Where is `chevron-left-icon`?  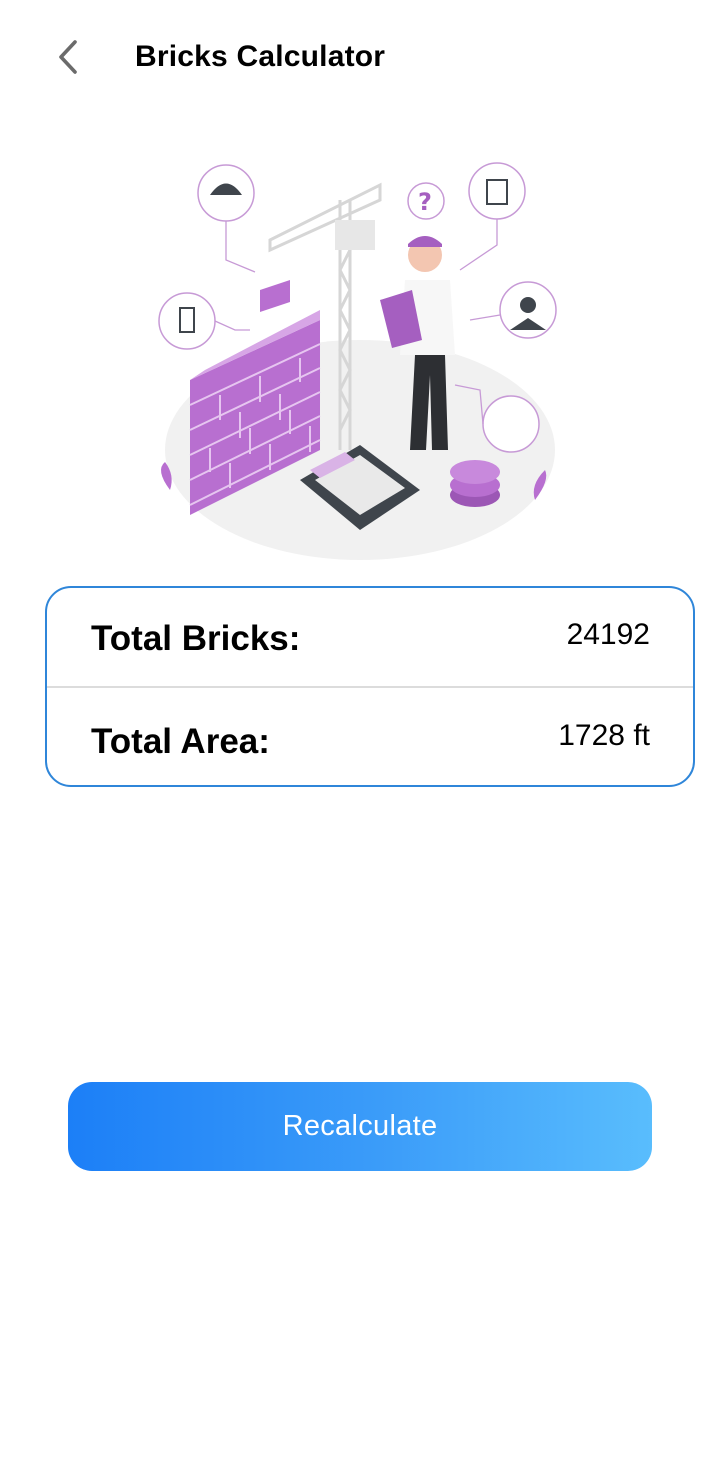
chevron-left-icon is located at coordinates (68, 57).